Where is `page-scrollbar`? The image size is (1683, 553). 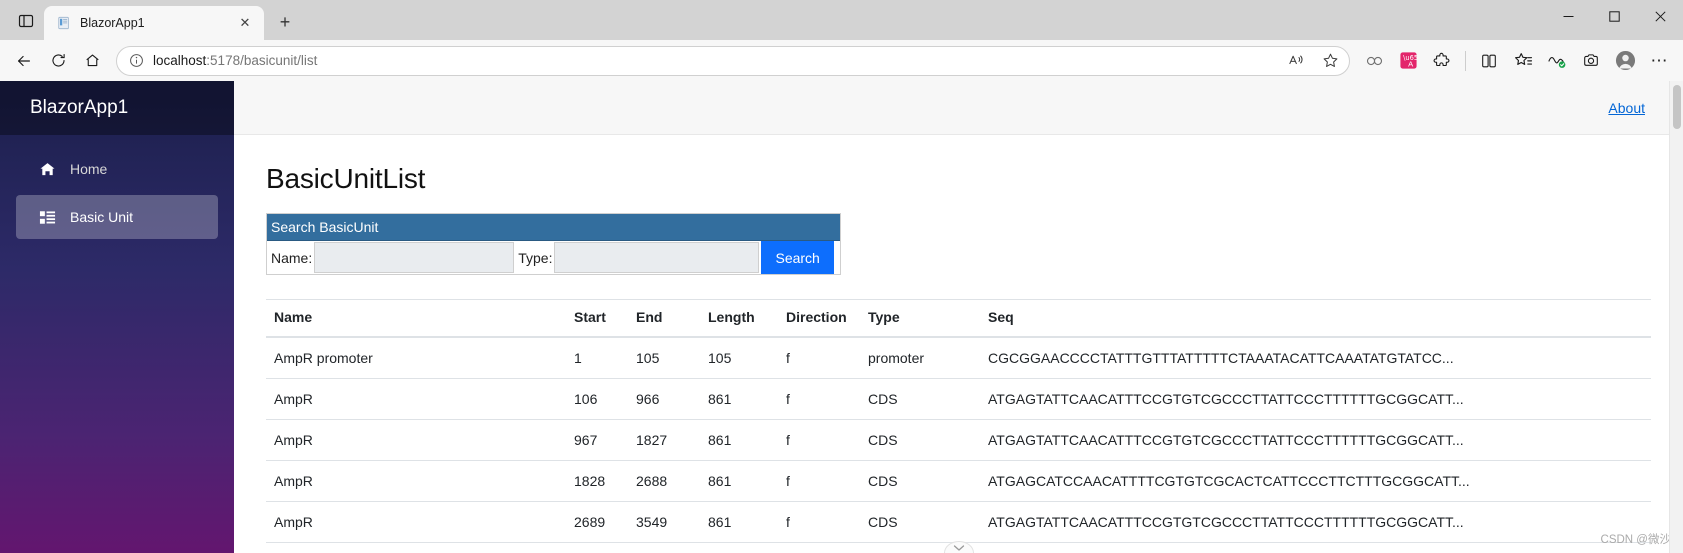
page-scrollbar is located at coordinates (1676, 317).